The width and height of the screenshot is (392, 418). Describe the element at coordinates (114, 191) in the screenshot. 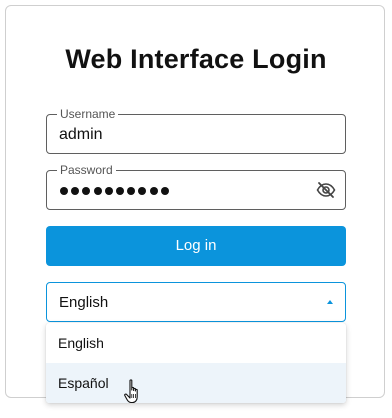

I see `password-masked-value` at that location.